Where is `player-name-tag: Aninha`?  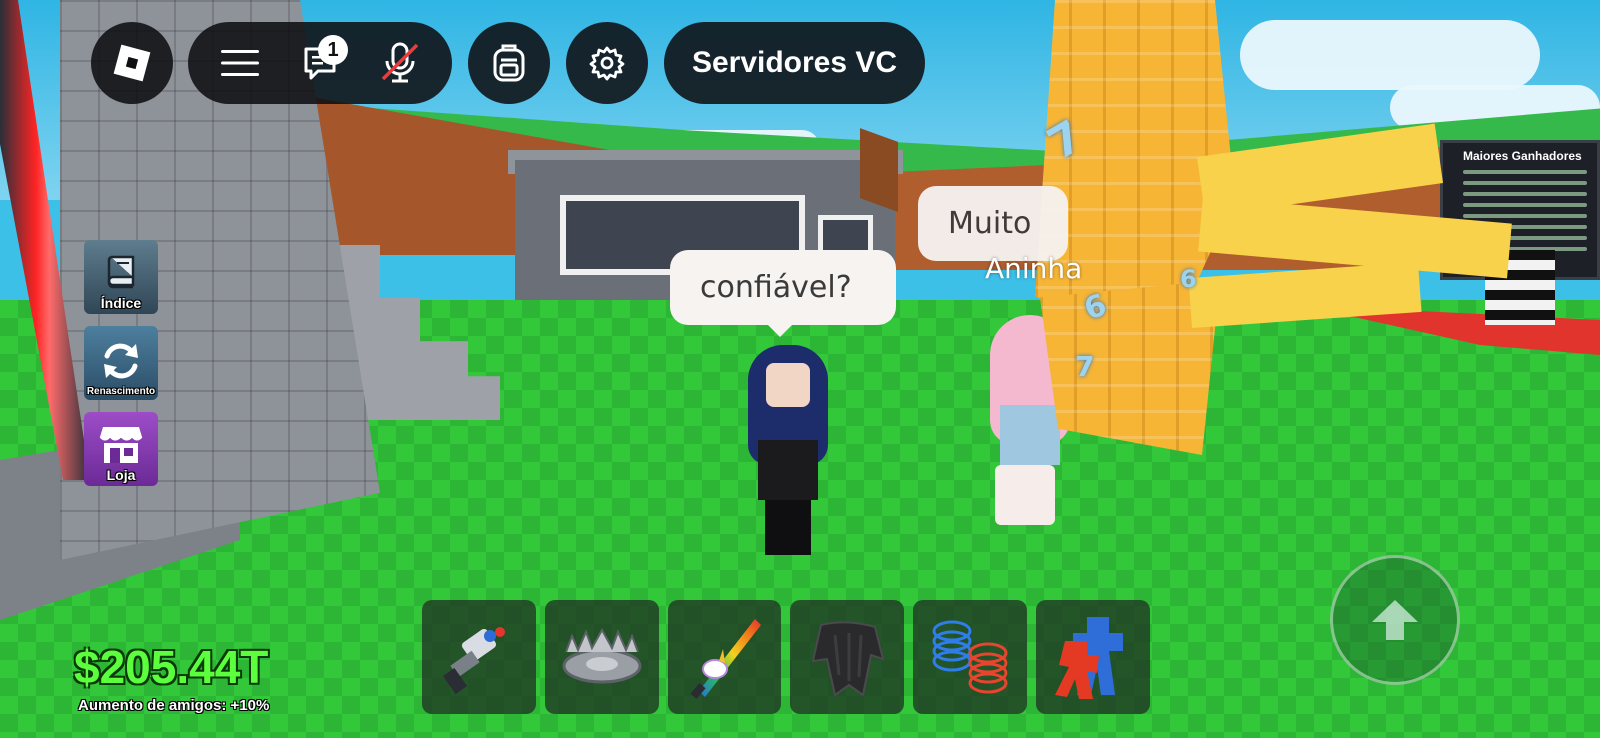
player-name-tag: Aninha is located at coordinates (1034, 268).